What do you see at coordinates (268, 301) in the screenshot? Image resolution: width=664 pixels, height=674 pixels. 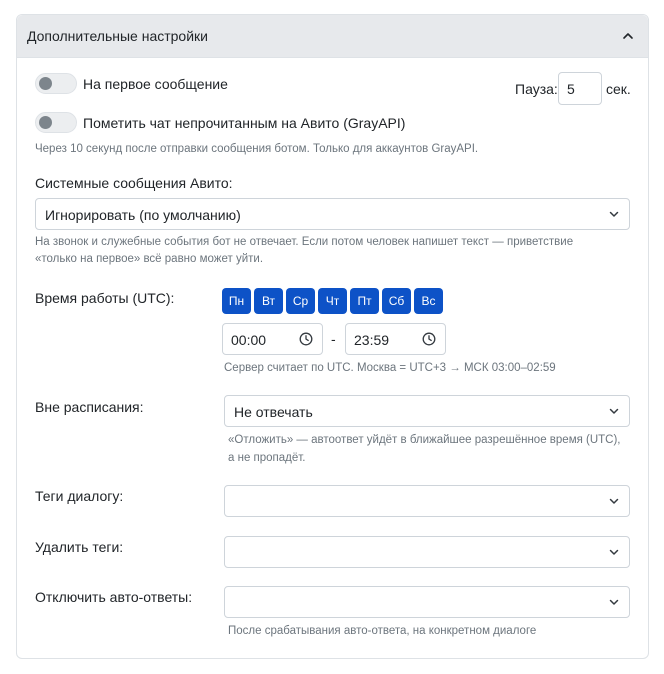 I see `day-tue-button: Вт` at bounding box center [268, 301].